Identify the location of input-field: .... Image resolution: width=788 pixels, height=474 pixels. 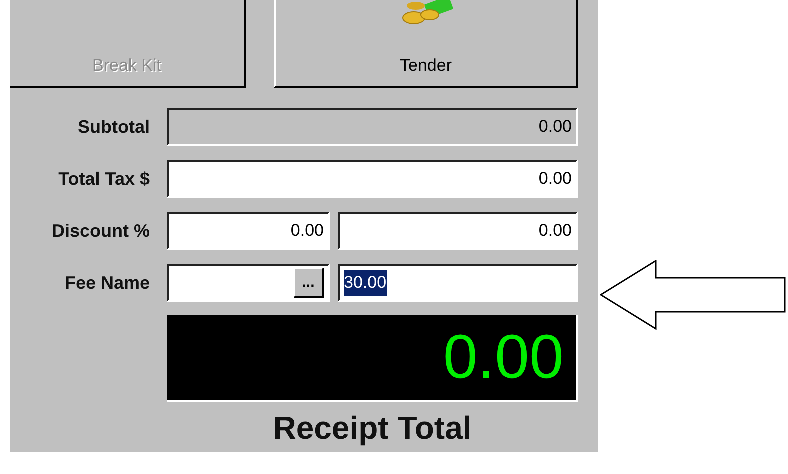
(248, 283).